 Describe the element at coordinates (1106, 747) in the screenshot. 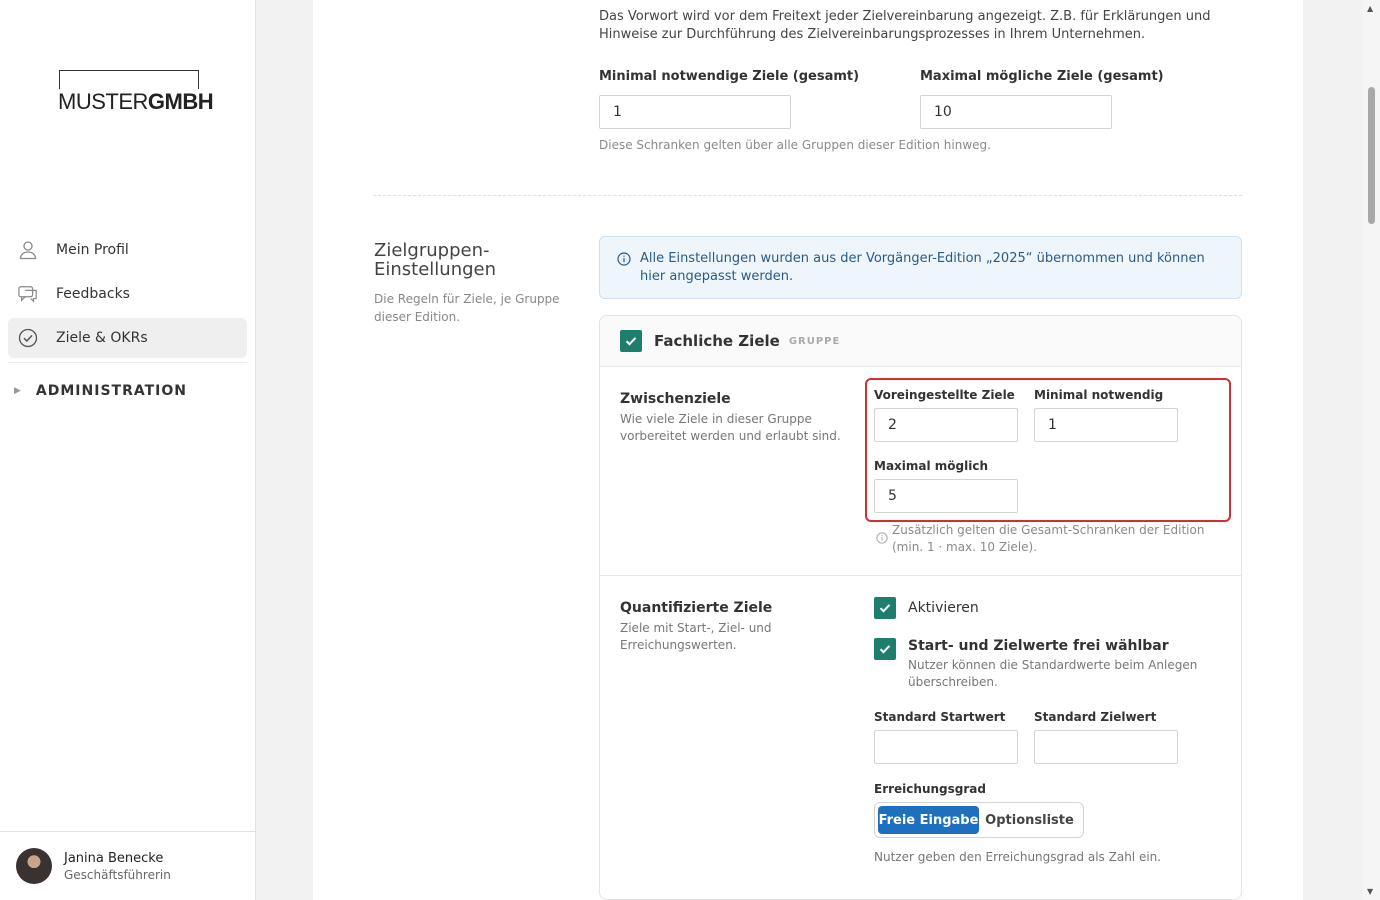

I see `target-value-input` at that location.